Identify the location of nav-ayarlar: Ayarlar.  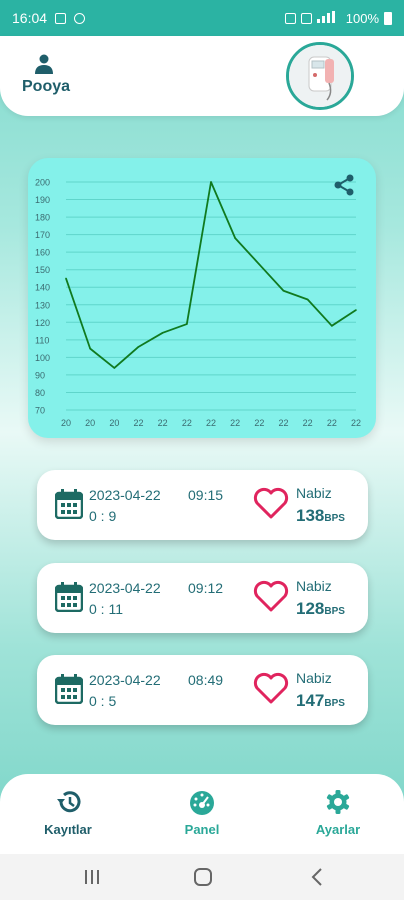
(338, 812).